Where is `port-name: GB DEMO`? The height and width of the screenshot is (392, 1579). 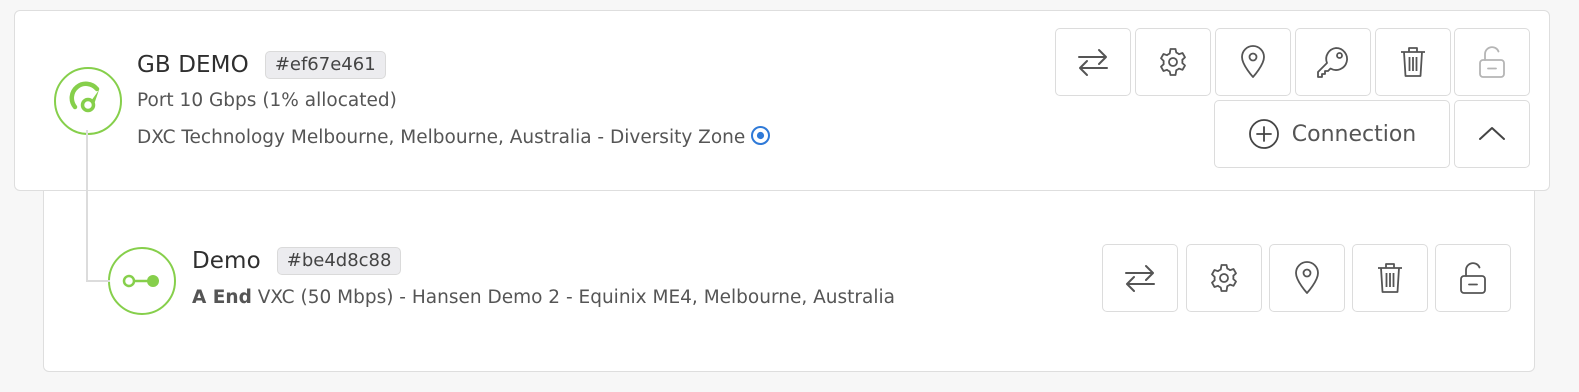 port-name: GB DEMO is located at coordinates (193, 65).